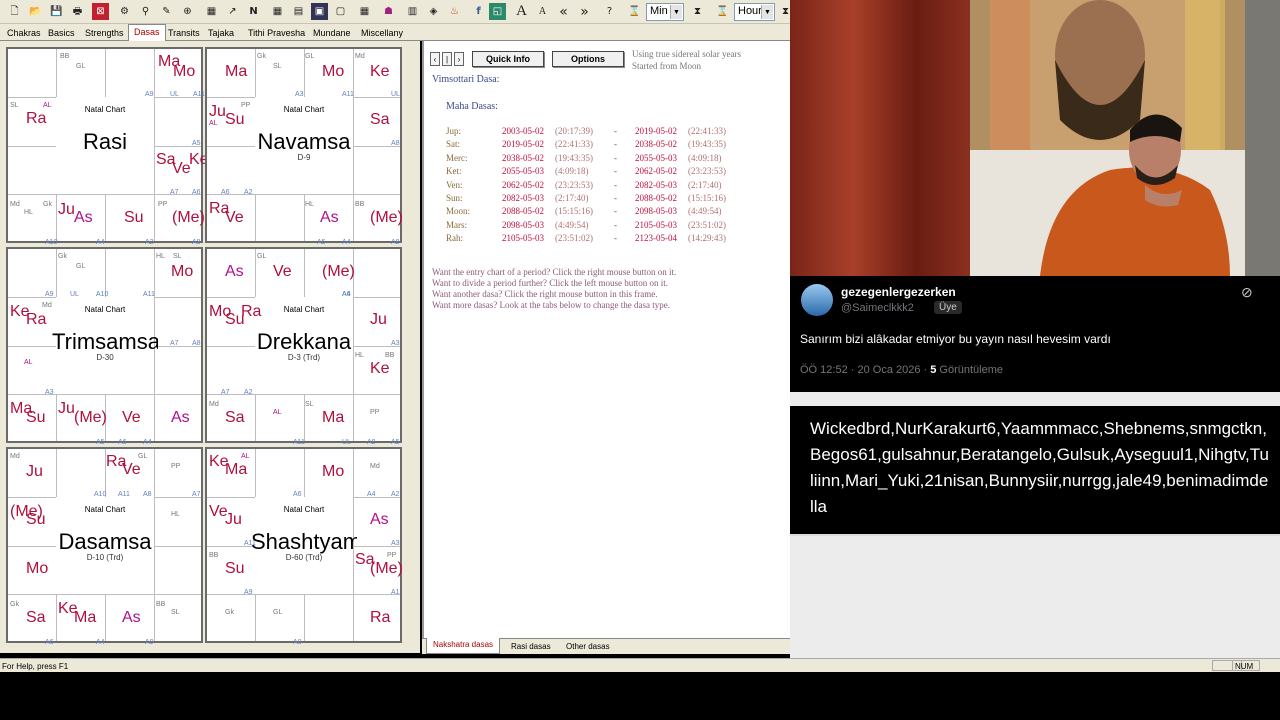 This screenshot has height=720, width=1280. Describe the element at coordinates (124, 11) in the screenshot. I see `data-icon: ⚙` at that location.